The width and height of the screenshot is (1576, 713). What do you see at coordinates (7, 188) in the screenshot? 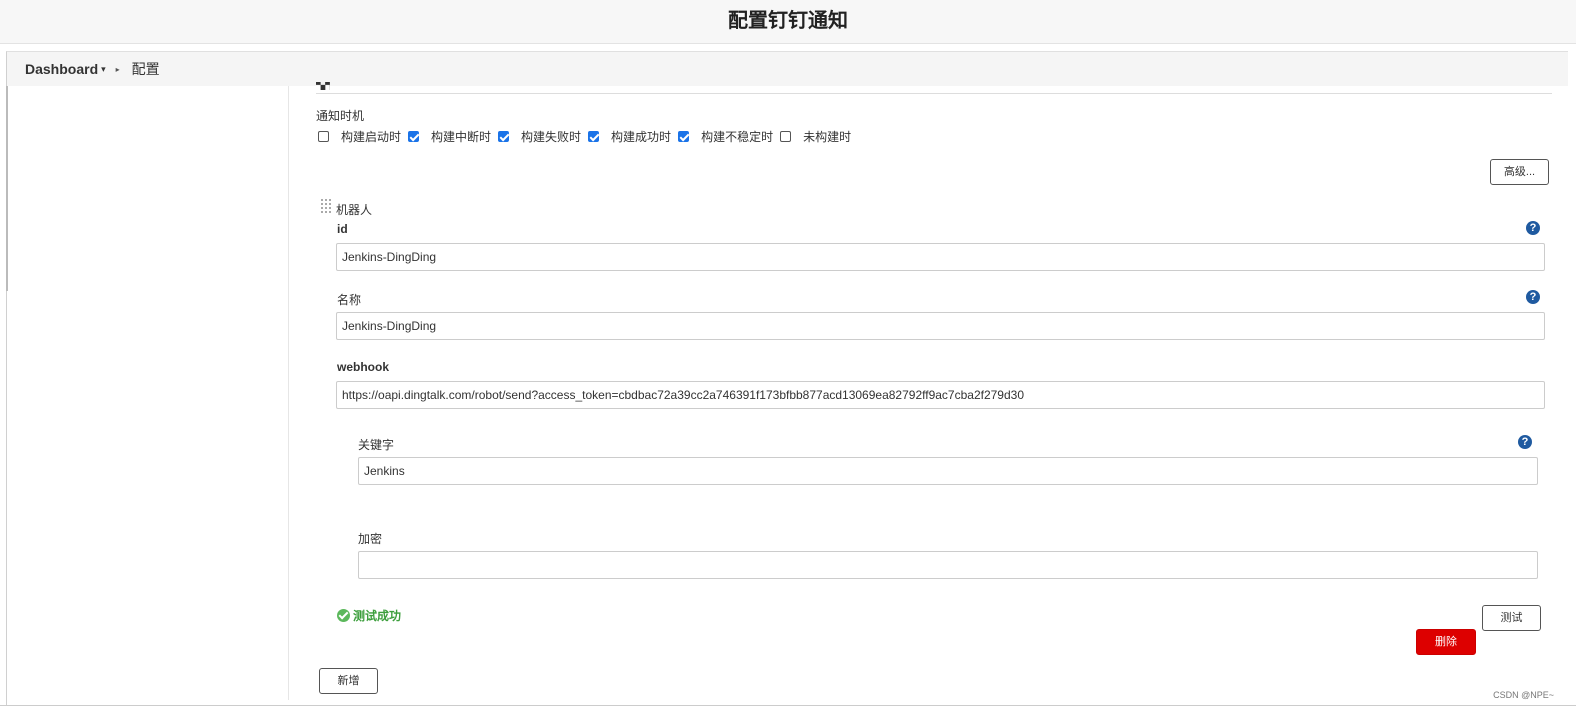
I see `scrollbar` at bounding box center [7, 188].